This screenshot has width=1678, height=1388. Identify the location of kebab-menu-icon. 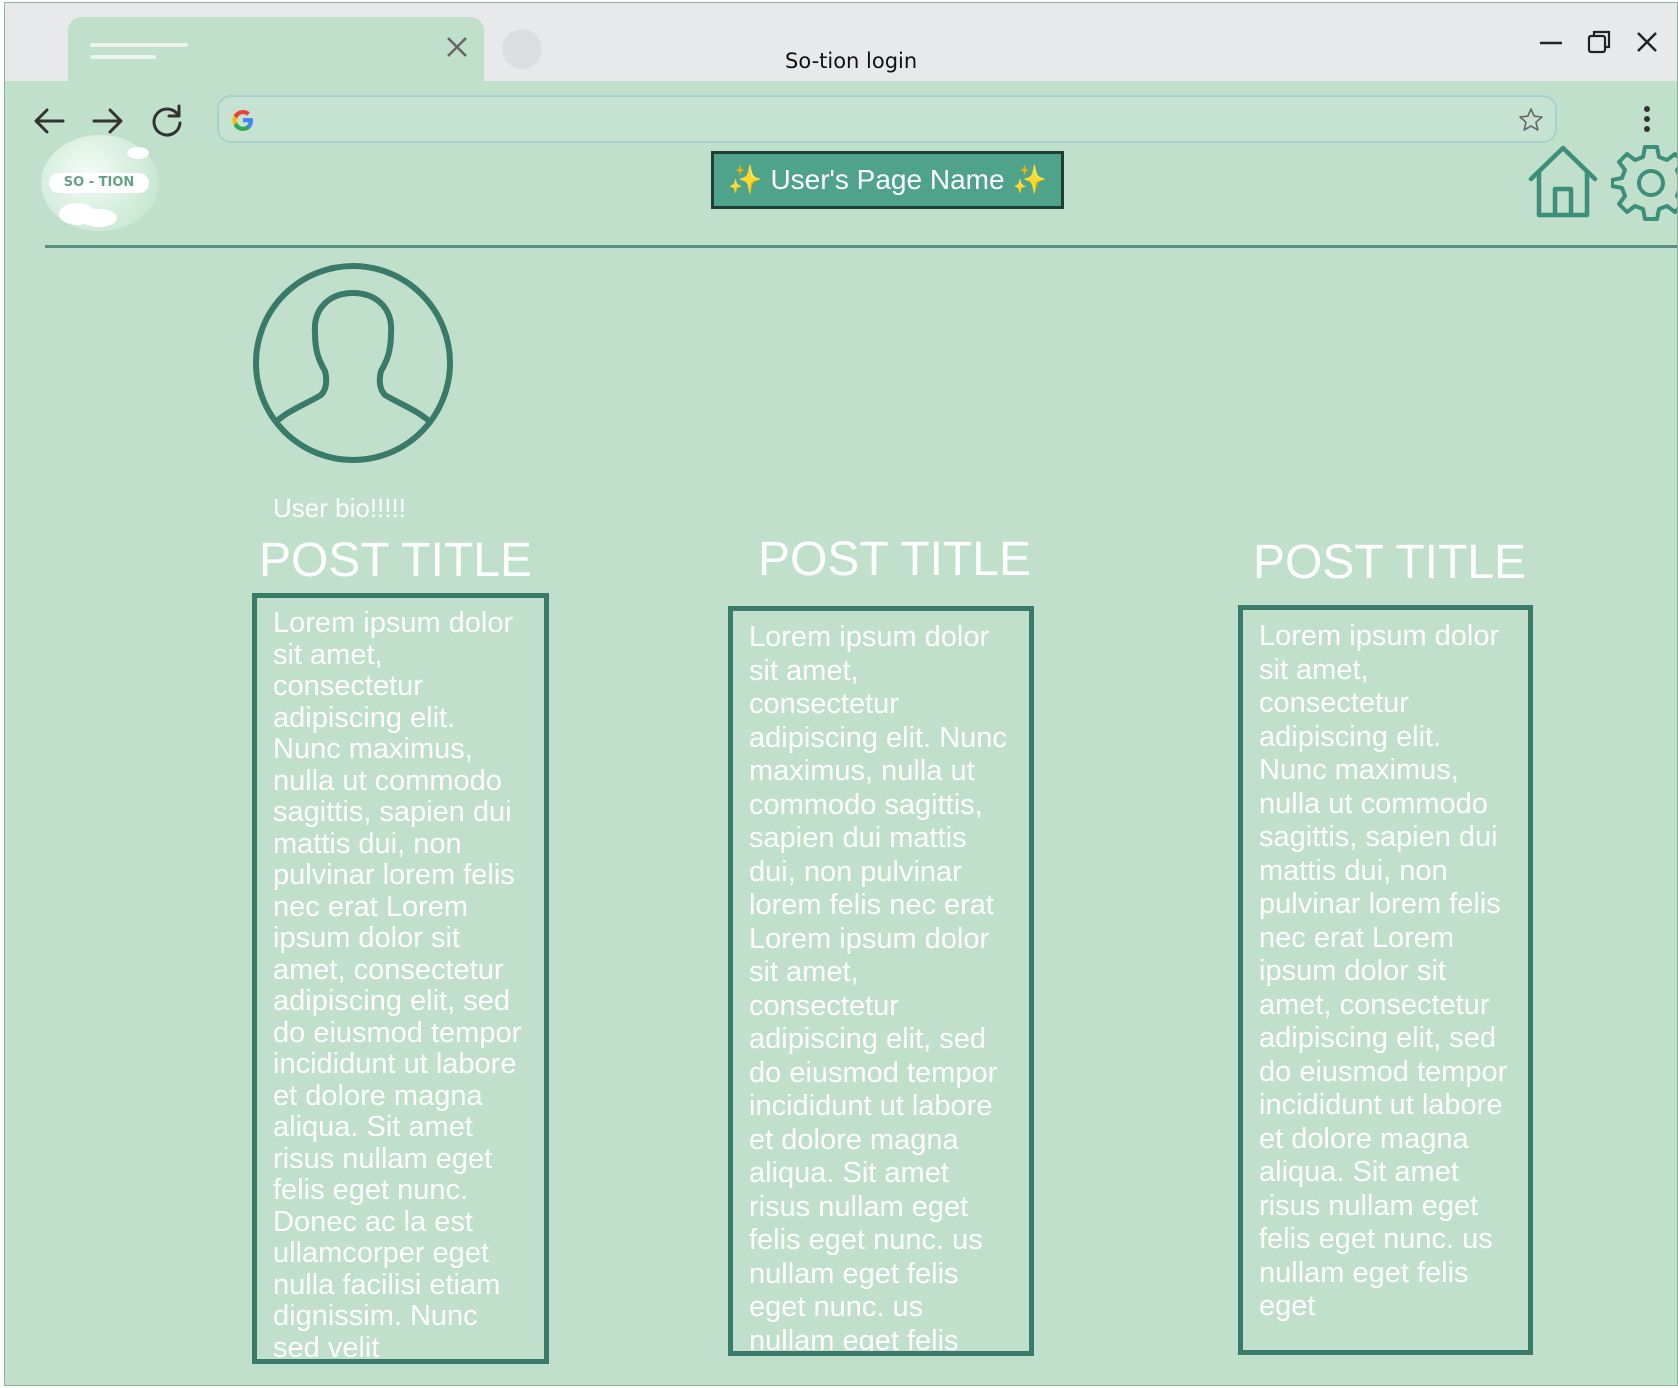
(1647, 120).